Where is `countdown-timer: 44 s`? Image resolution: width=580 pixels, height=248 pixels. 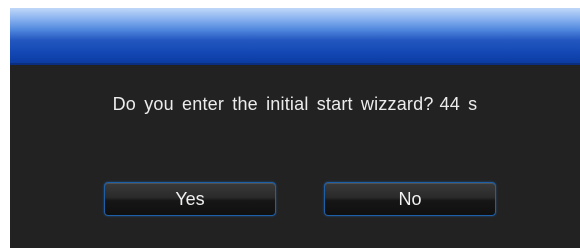
countdown-timer: 44 s is located at coordinates (458, 104).